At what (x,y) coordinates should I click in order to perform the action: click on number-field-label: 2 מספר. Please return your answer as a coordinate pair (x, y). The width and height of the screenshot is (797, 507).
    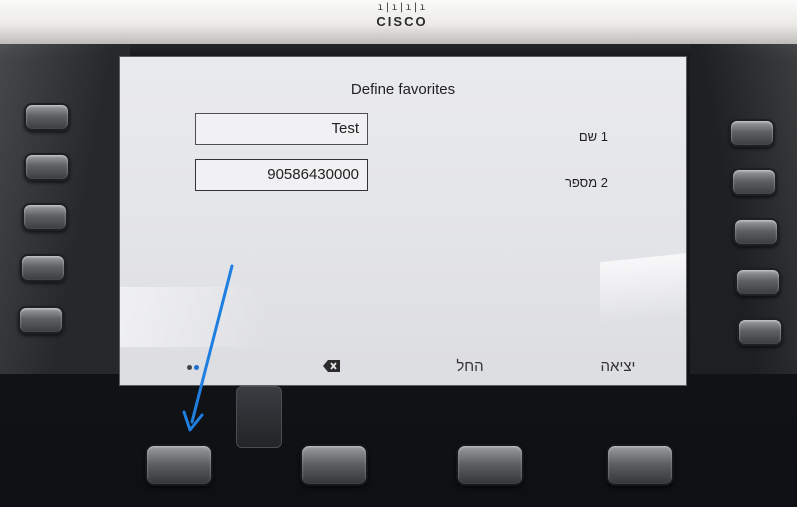
    Looking at the image, I should click on (586, 182).